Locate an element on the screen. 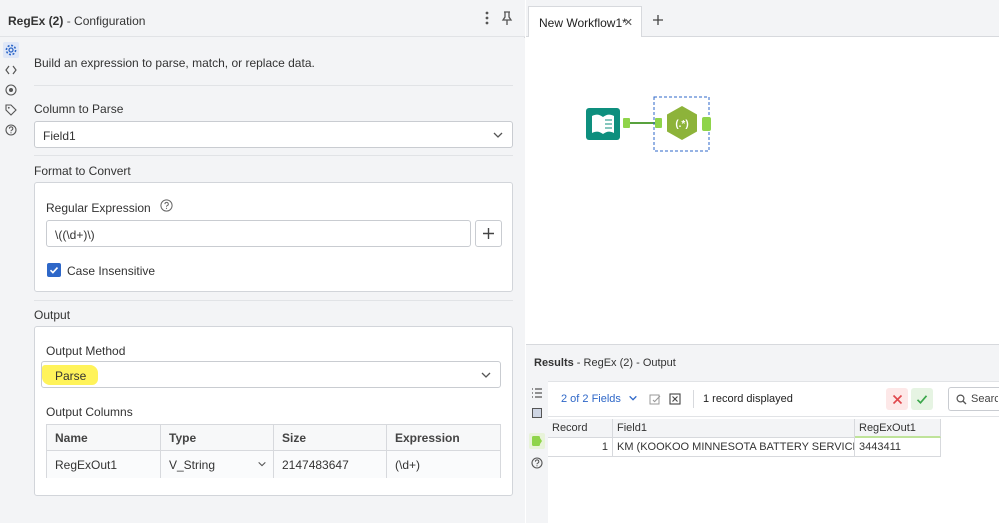  cancel-button is located at coordinates (897, 399).